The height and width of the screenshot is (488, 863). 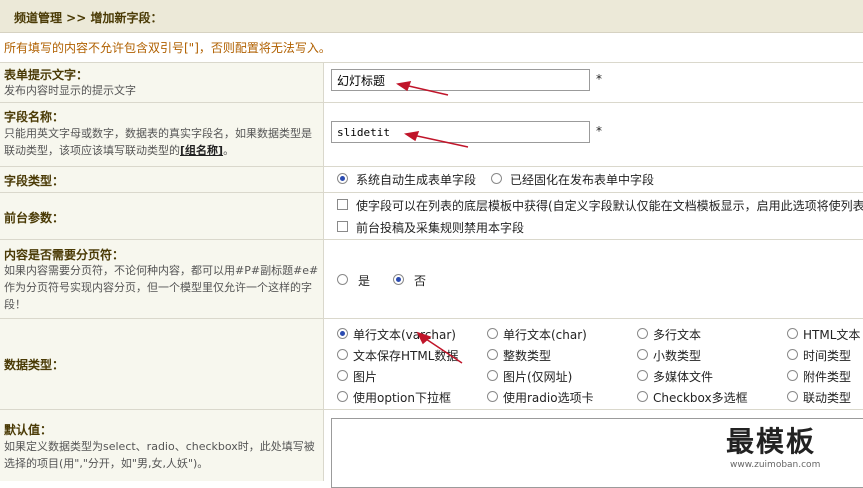 I want to click on arrow-title-input-head, so click(x=404, y=86).